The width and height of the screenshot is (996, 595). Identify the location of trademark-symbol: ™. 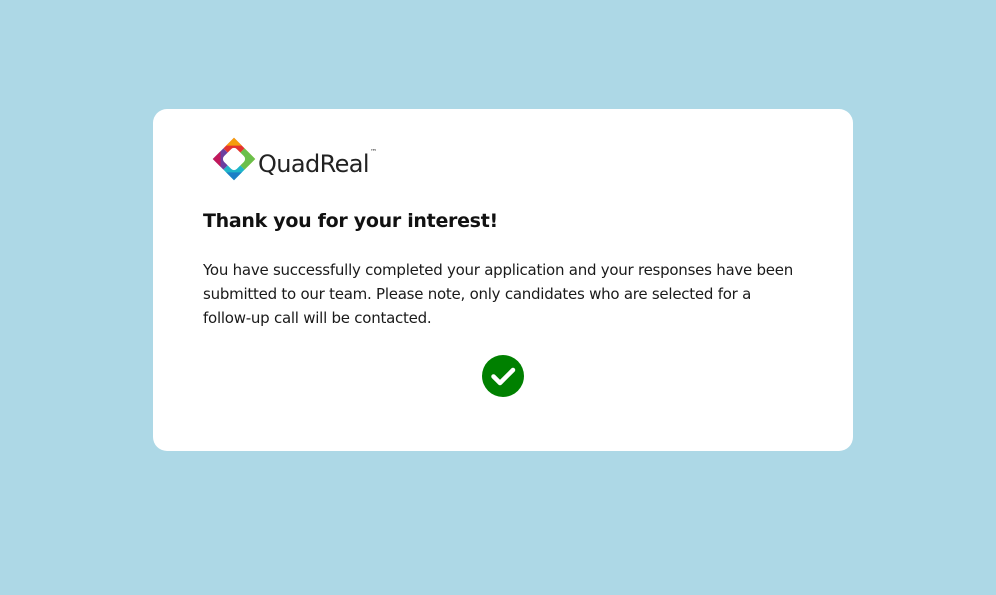
(373, 152).